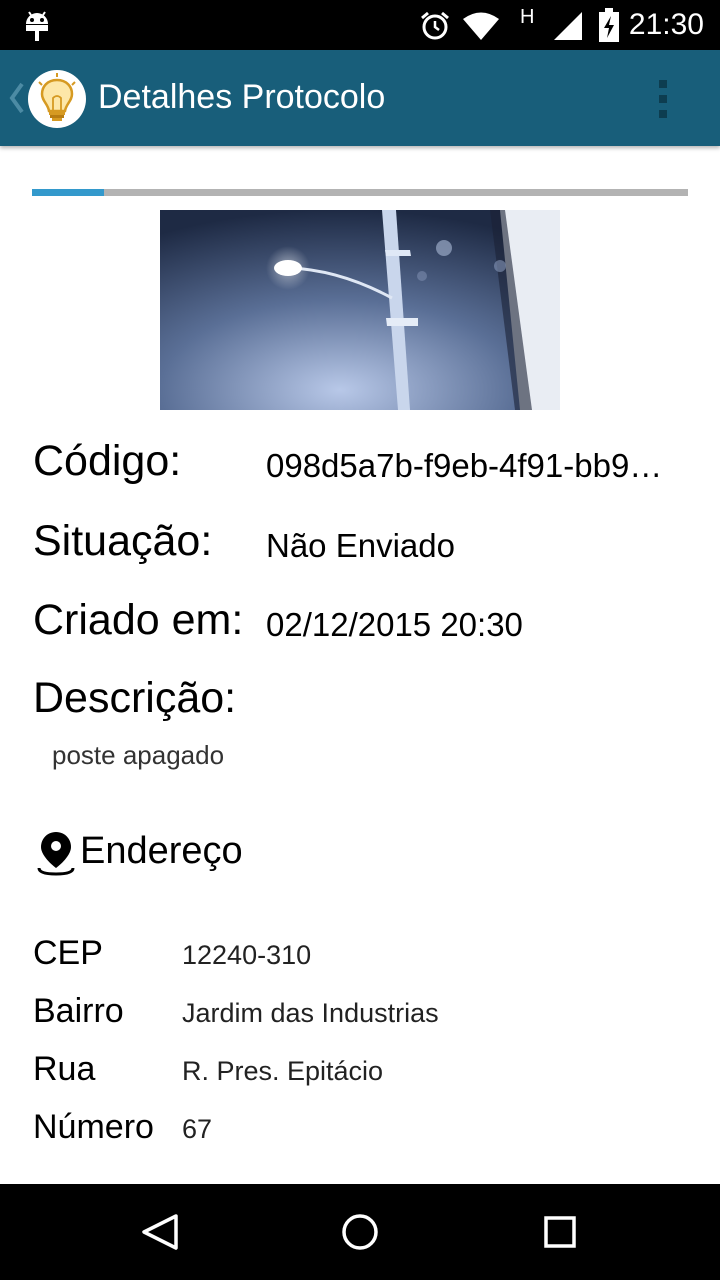  What do you see at coordinates (360, 25) in the screenshot?
I see `status-bar: H 21:30` at bounding box center [360, 25].